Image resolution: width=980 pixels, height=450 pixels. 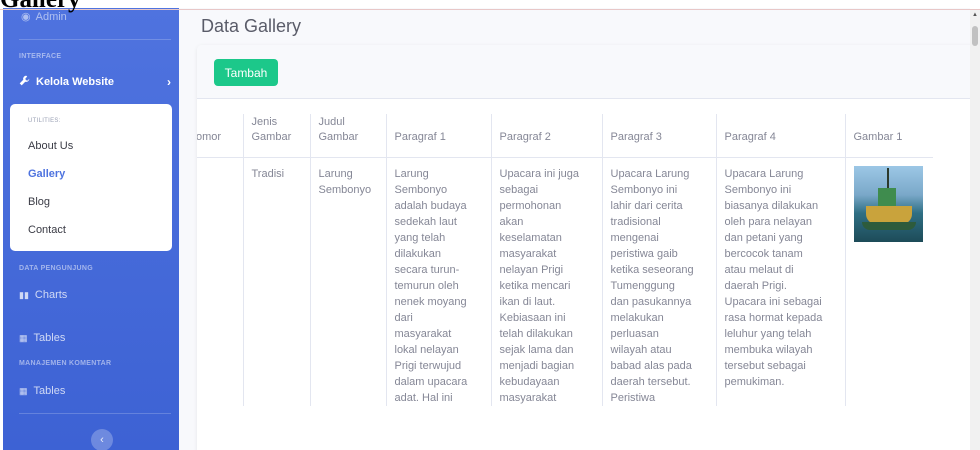 I want to click on column-header-paragraf-3: Paragraf 3, so click(x=658, y=136).